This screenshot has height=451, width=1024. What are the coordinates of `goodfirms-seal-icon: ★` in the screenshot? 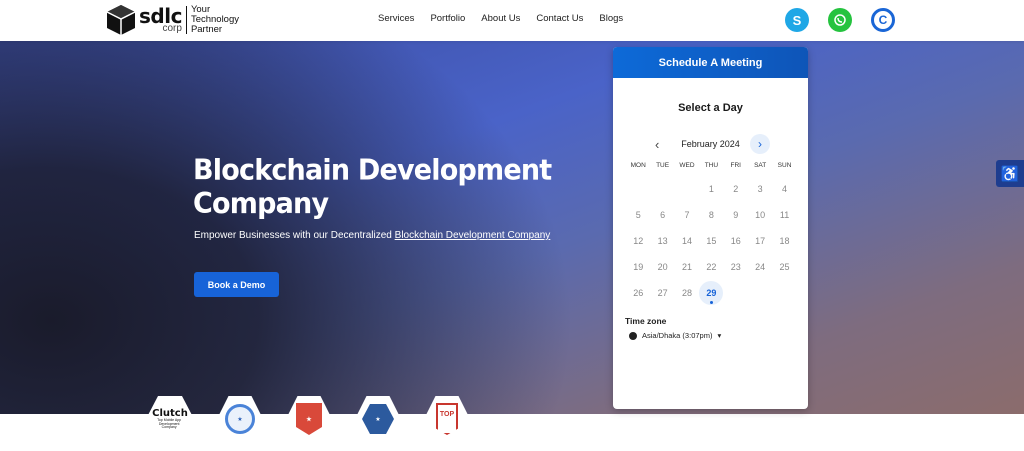 It's located at (240, 419).